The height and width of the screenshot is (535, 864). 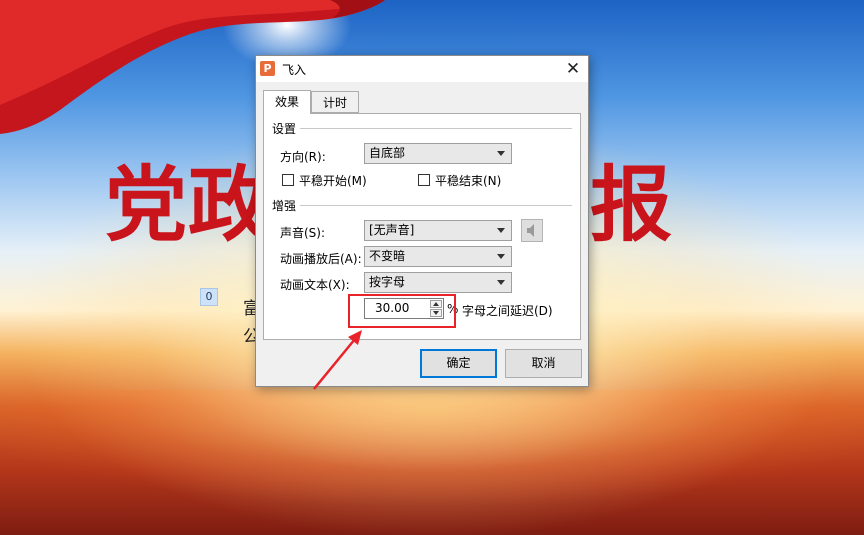 I want to click on smooth-start-label: 平稳开始(M), so click(x=333, y=180).